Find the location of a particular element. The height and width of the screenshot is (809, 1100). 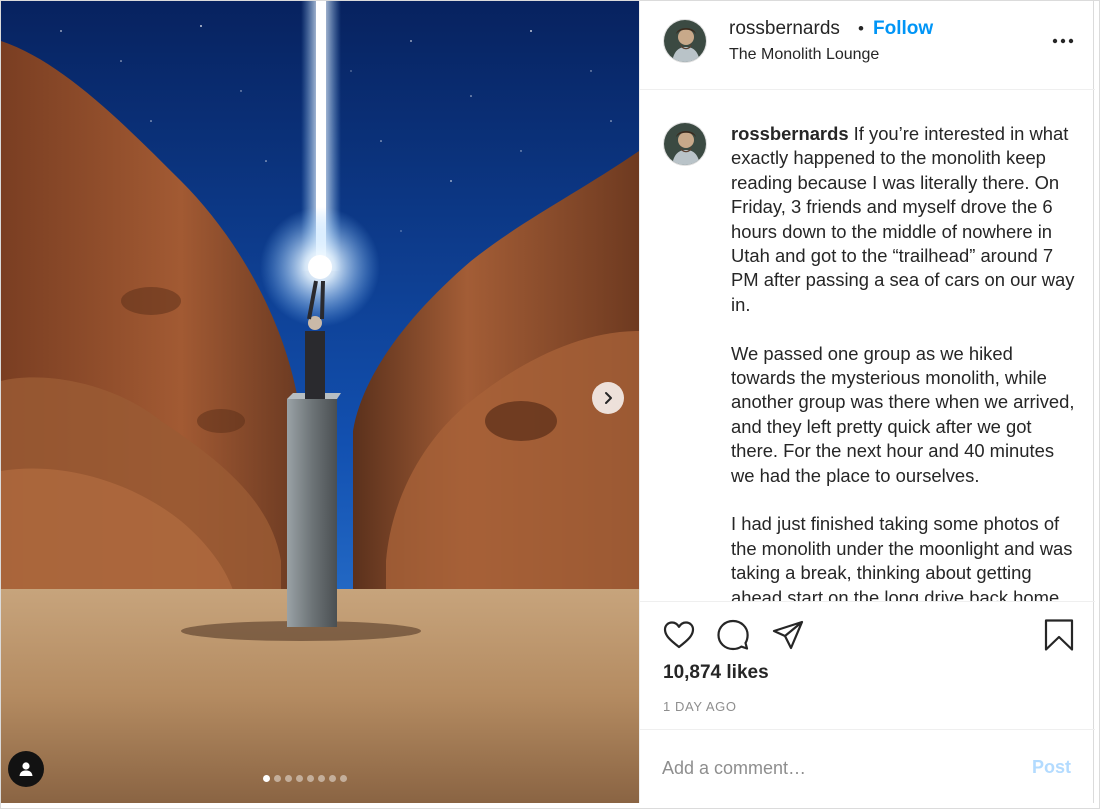

add-comment-bar: Post is located at coordinates (867, 766).